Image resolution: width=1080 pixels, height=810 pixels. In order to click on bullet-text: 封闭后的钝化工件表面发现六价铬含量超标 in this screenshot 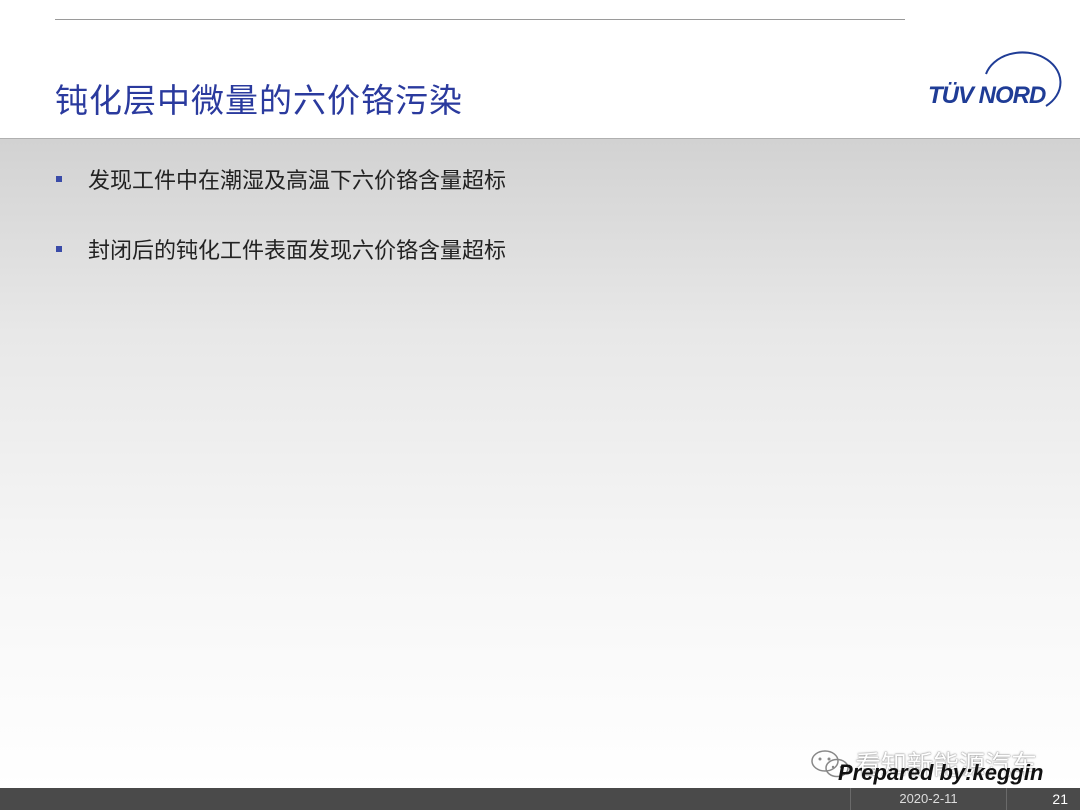, I will do `click(297, 251)`.